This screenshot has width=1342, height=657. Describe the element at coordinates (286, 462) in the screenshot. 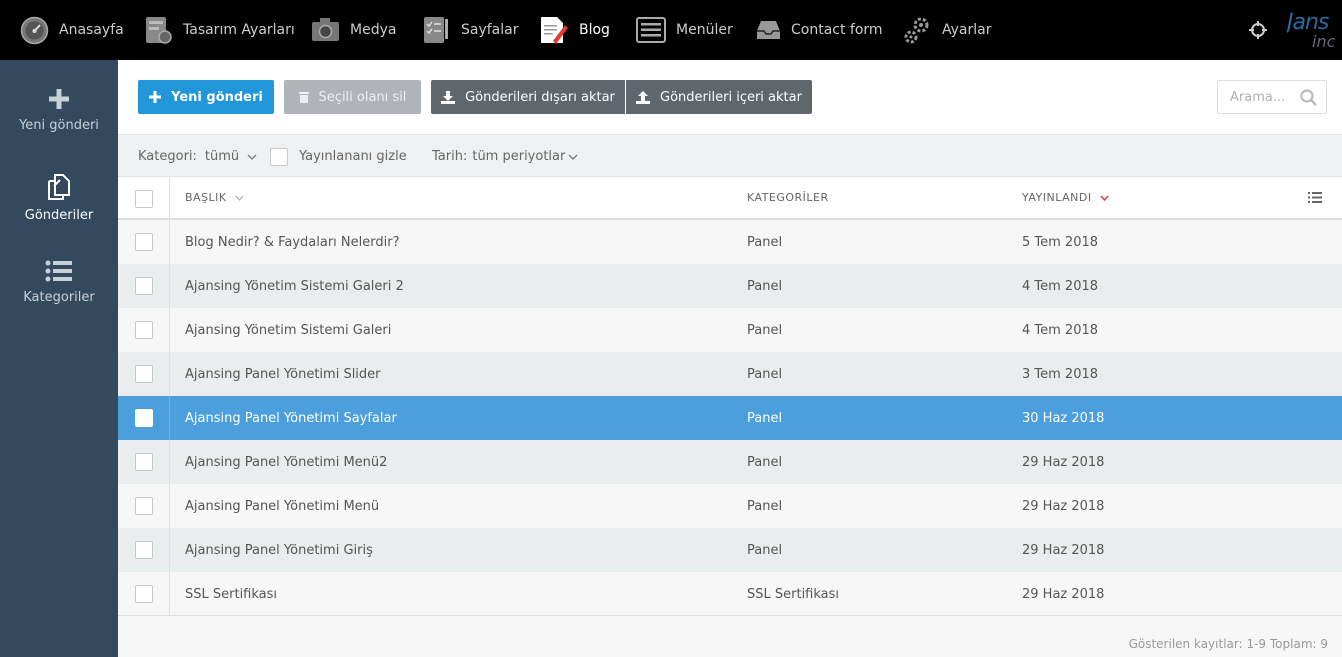

I see `post-title: Ajansing Panel Yönetimi Menü2` at that location.